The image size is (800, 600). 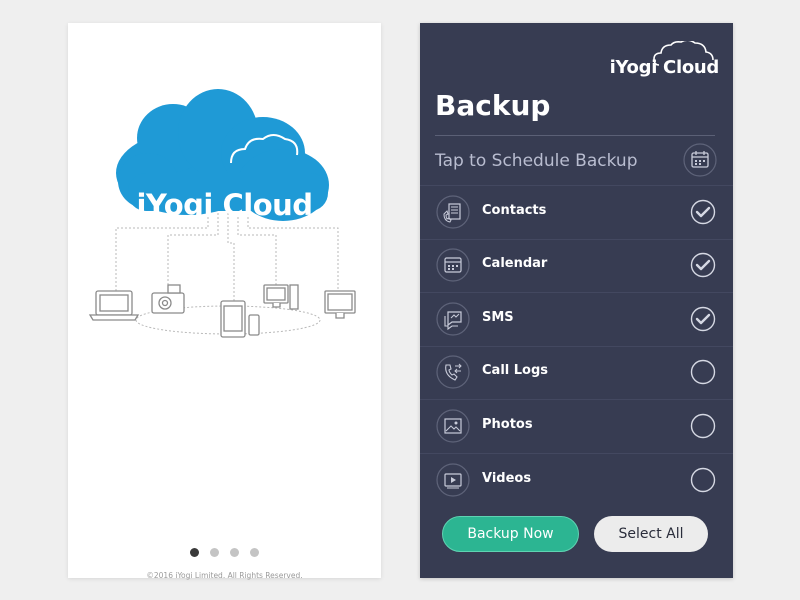 What do you see at coordinates (507, 478) in the screenshot?
I see `item-label-videos: Videos` at bounding box center [507, 478].